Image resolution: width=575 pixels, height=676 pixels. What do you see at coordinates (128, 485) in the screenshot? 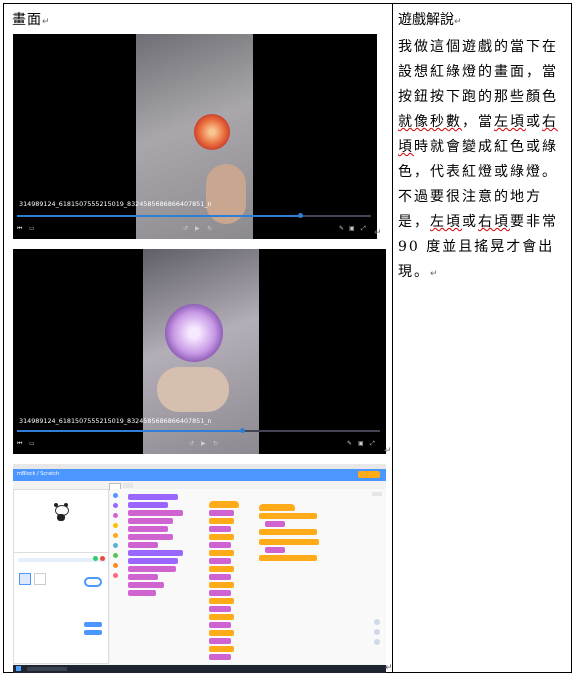
I see `tab-costumes` at bounding box center [128, 485].